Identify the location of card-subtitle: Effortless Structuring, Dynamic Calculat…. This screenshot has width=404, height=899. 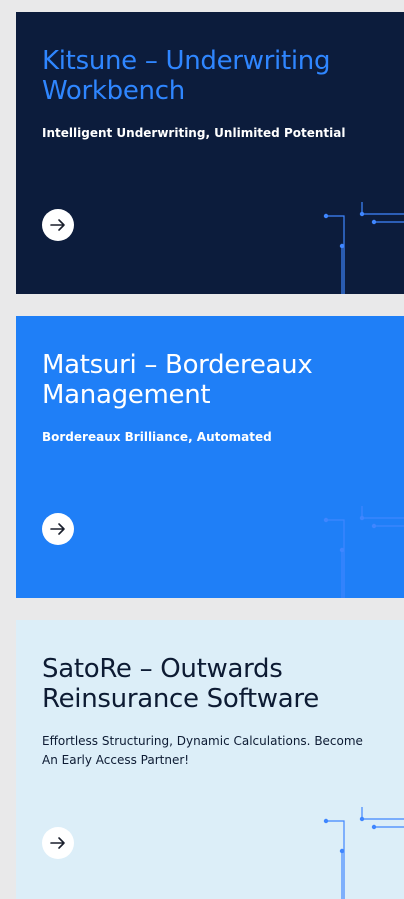
(202, 750).